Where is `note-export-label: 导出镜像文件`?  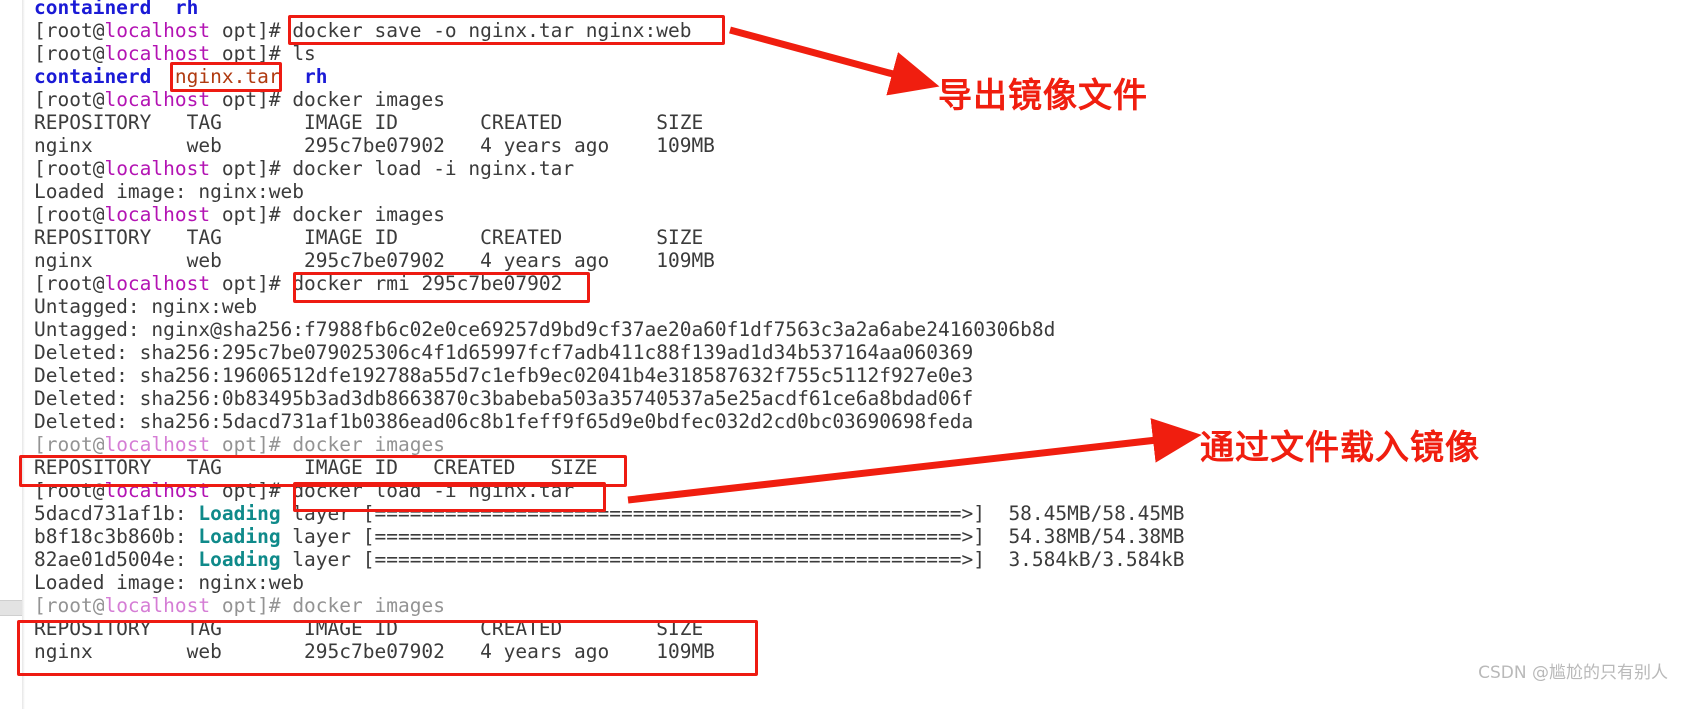 note-export-label: 导出镜像文件 is located at coordinates (1043, 96).